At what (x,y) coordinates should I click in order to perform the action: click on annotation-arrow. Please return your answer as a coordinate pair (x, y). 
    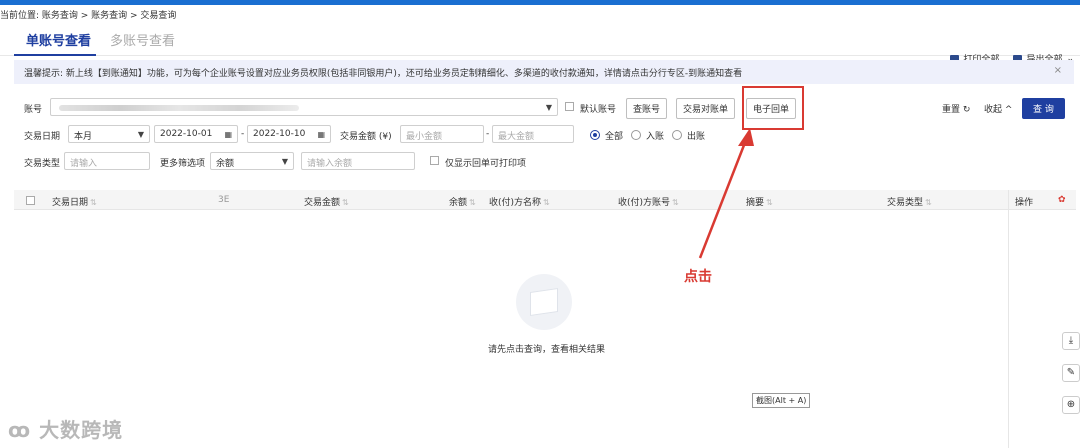
    Looking at the image, I should click on (726, 193).